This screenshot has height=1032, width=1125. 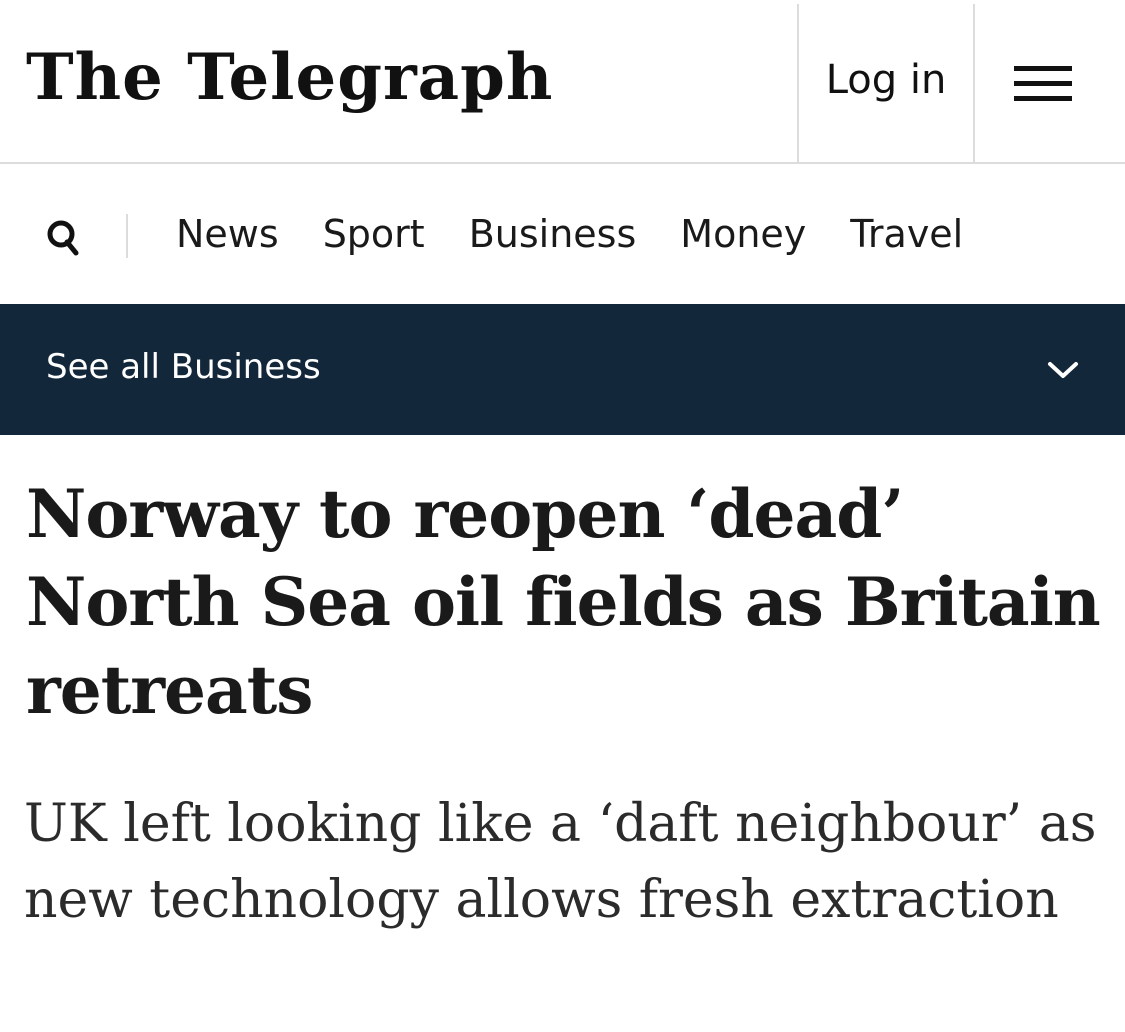 What do you see at coordinates (374, 234) in the screenshot?
I see `nav-item-sport: Sport` at bounding box center [374, 234].